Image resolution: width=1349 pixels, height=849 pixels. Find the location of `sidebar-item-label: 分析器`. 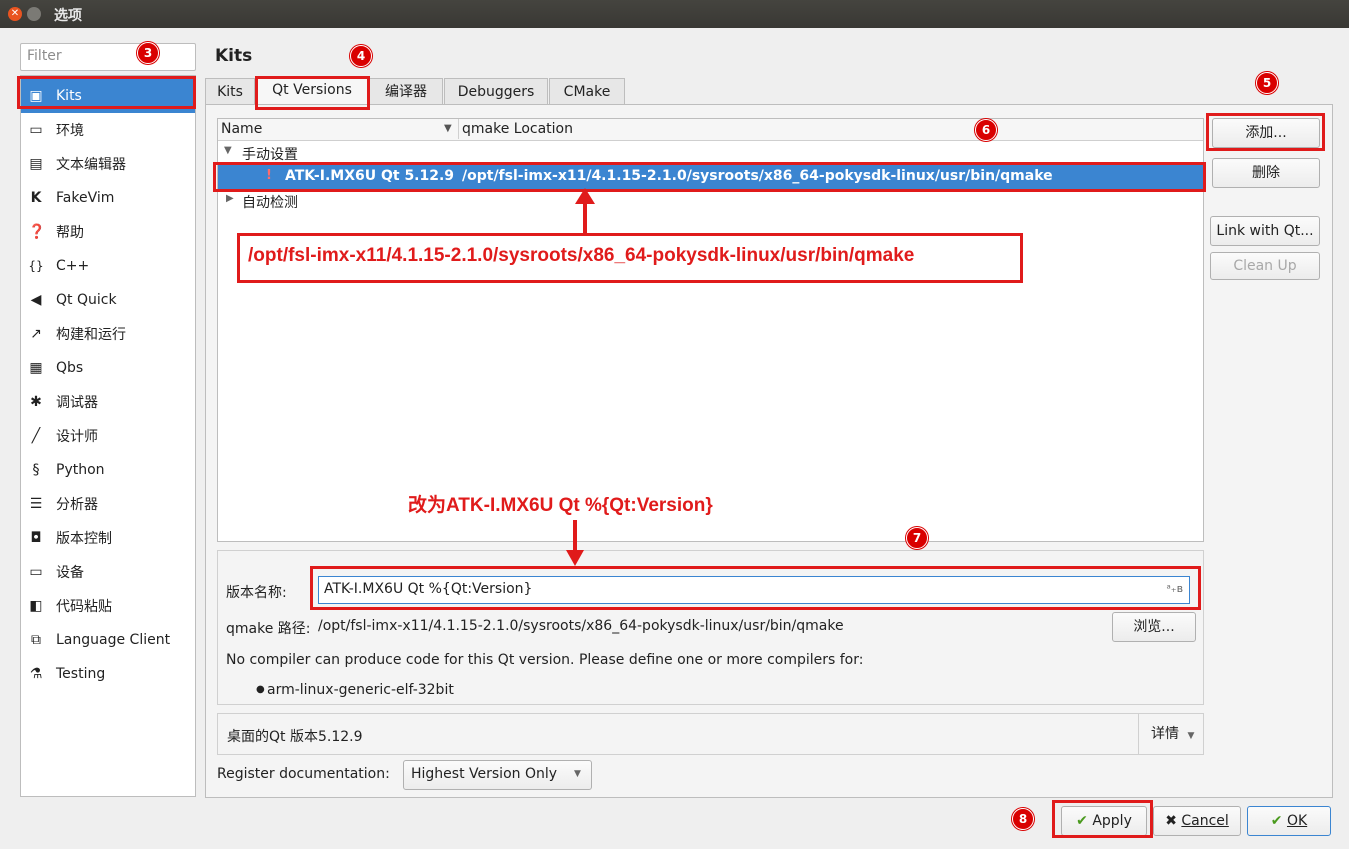

sidebar-item-label: 分析器 is located at coordinates (77, 505).